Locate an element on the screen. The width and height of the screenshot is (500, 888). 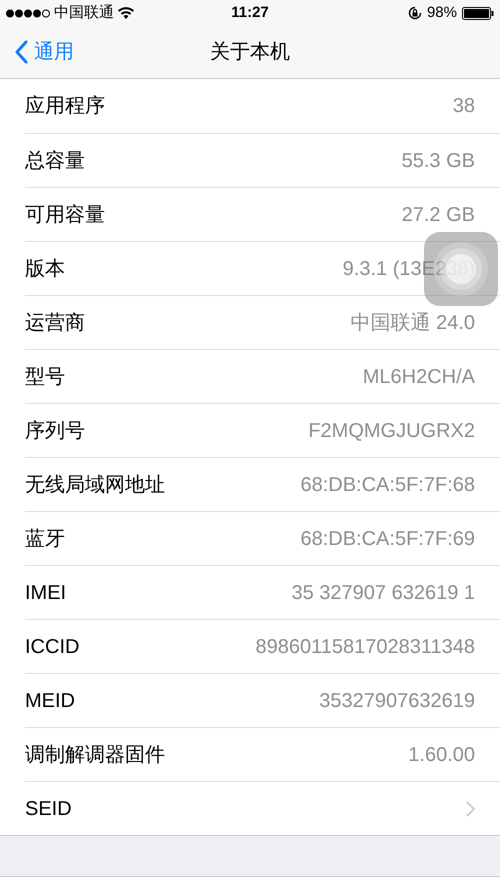
row-value: 89860115817028311348 is located at coordinates (365, 647).